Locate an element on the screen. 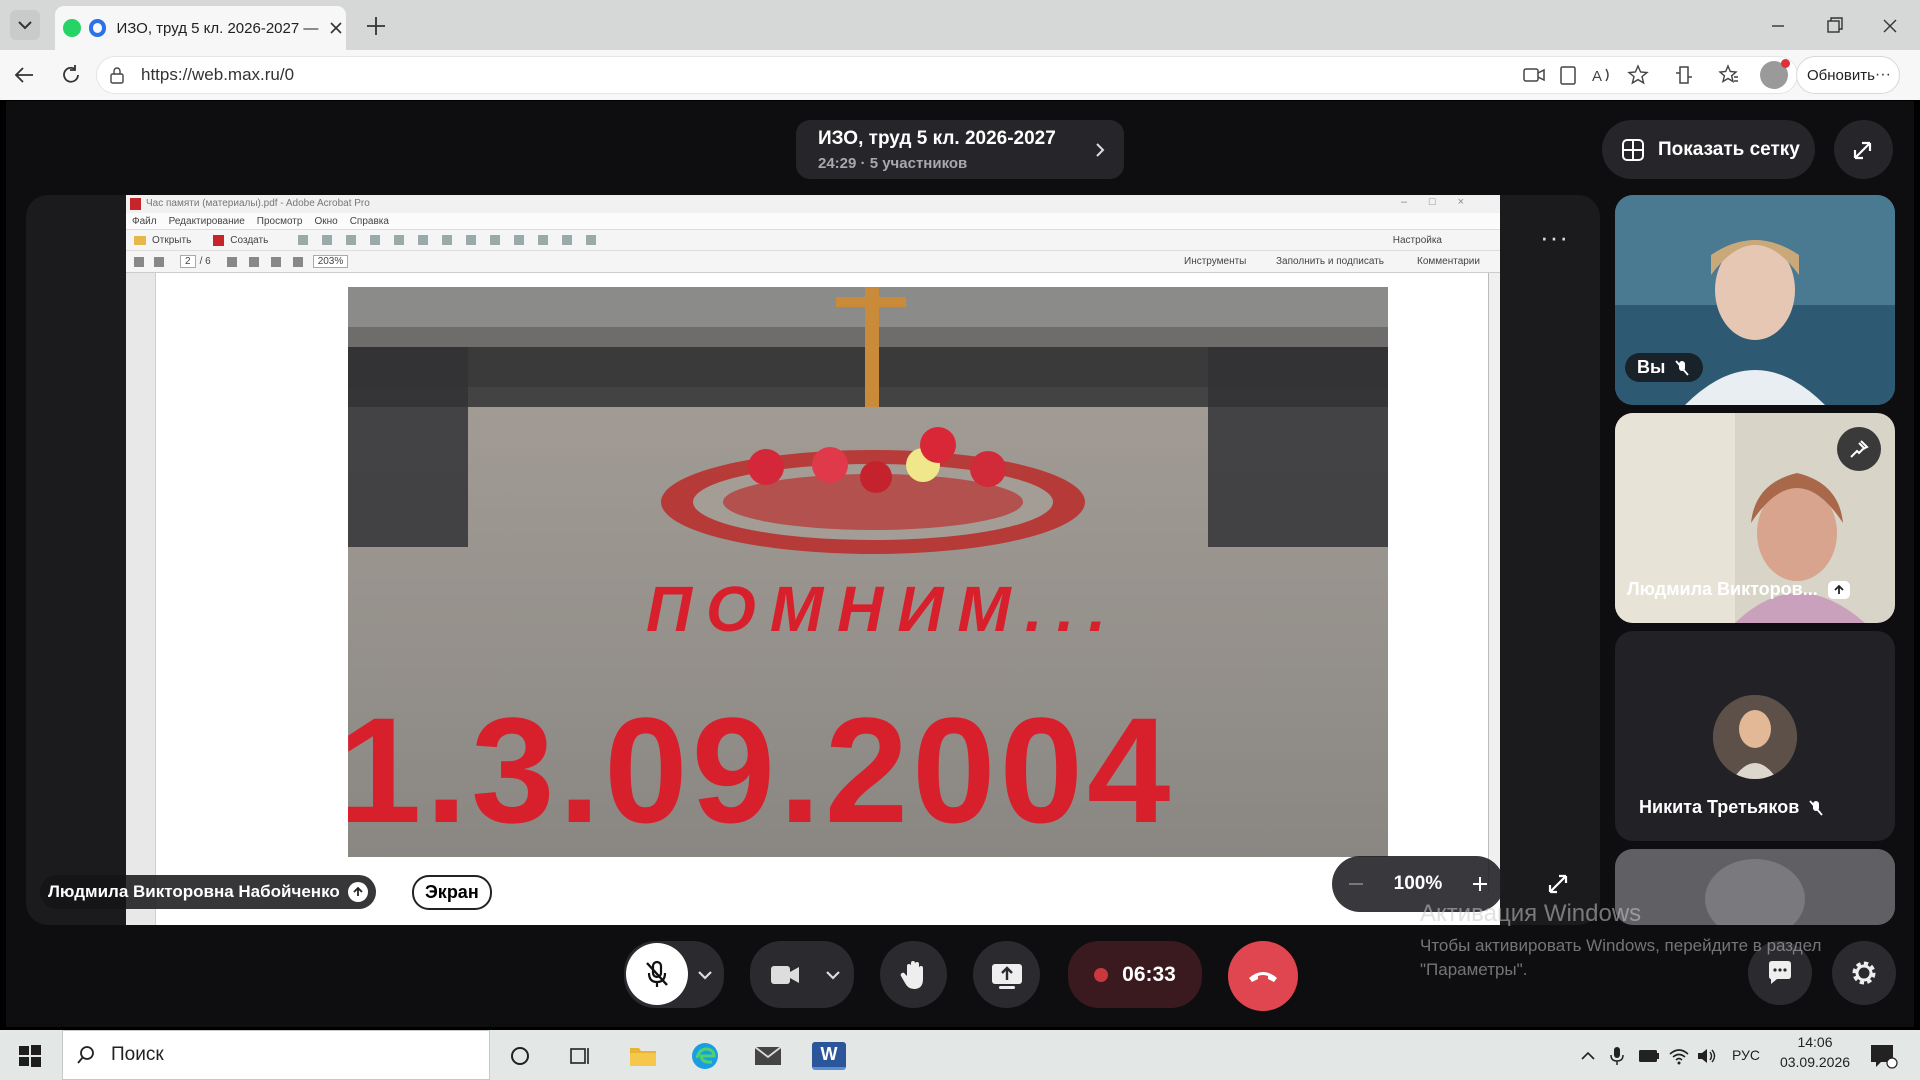 This screenshot has width=1920, height=1080. acro-tools-panel: Инструменты is located at coordinates (1215, 261).